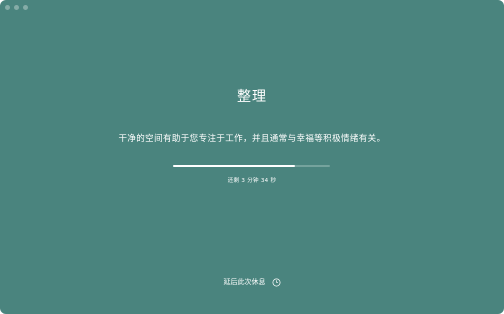 The width and height of the screenshot is (504, 314). What do you see at coordinates (244, 282) in the screenshot?
I see `snooze-label: 延后此次休息` at bounding box center [244, 282].